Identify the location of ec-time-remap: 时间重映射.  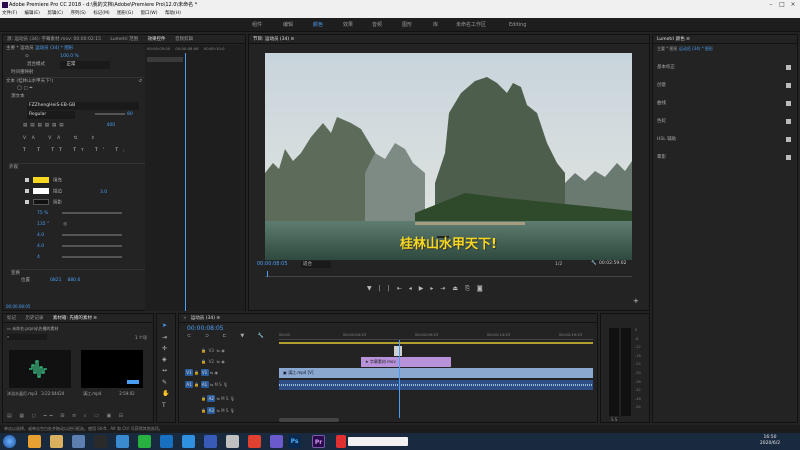
(22, 72).